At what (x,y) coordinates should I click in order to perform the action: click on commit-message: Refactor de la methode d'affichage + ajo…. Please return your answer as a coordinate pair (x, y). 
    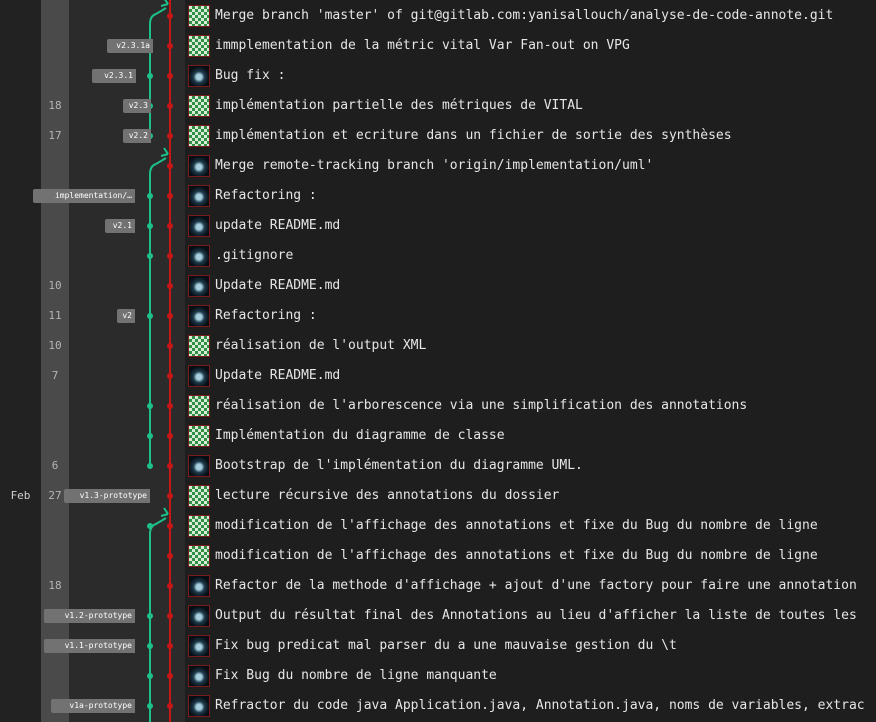
    Looking at the image, I should click on (536, 585).